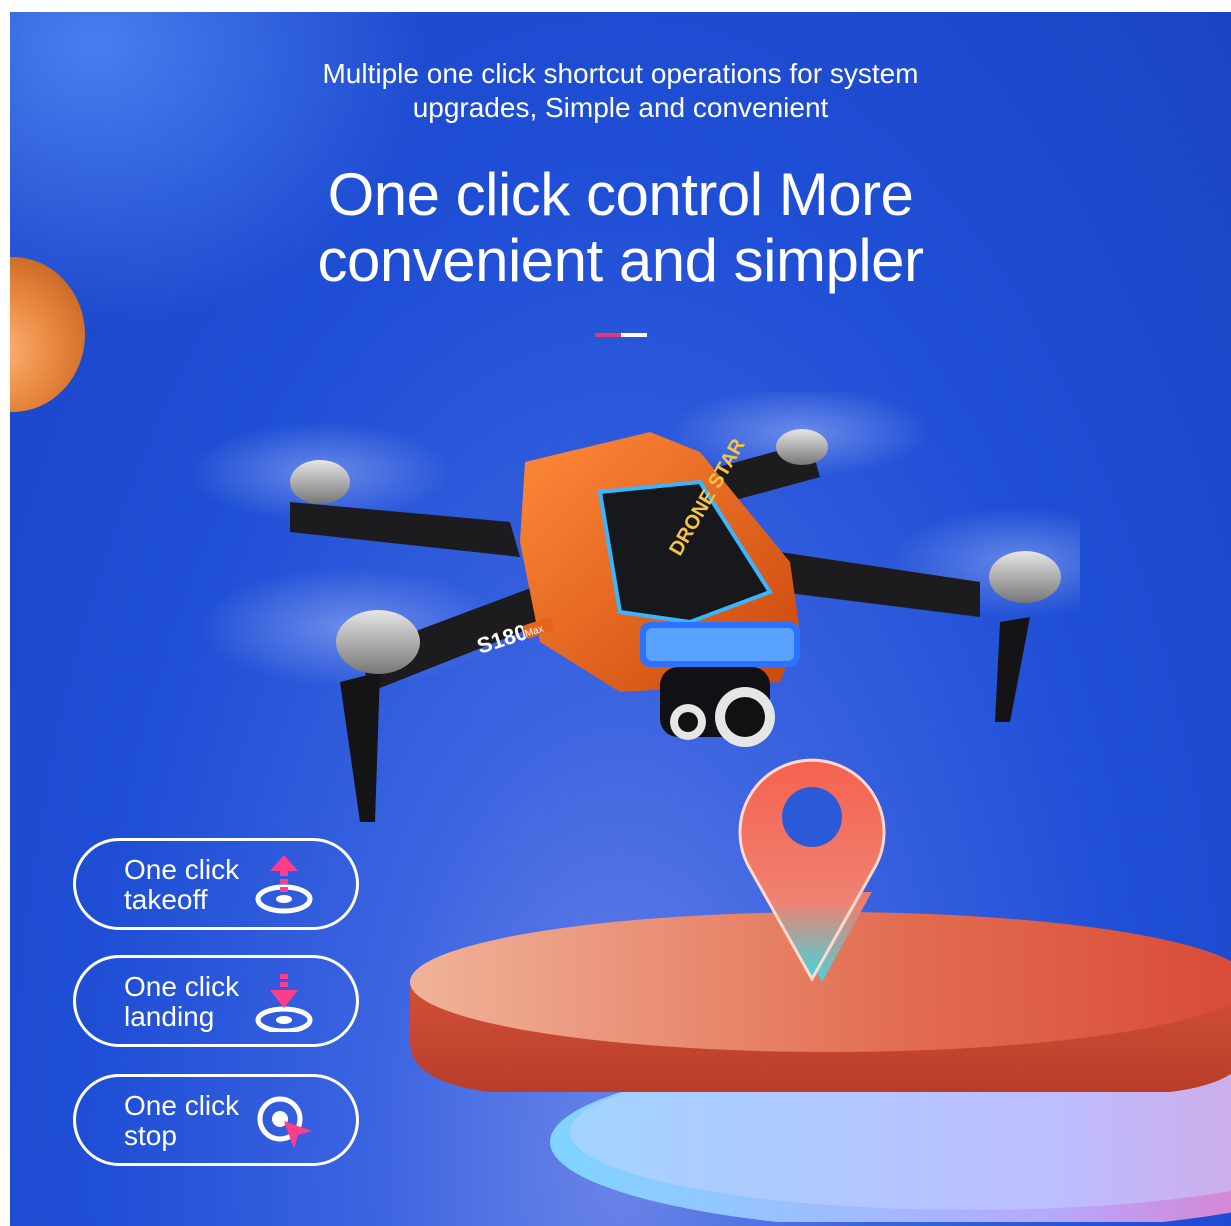 This screenshot has width=1231, height=1226. What do you see at coordinates (284, 1122) in the screenshot?
I see `stop-icon` at bounding box center [284, 1122].